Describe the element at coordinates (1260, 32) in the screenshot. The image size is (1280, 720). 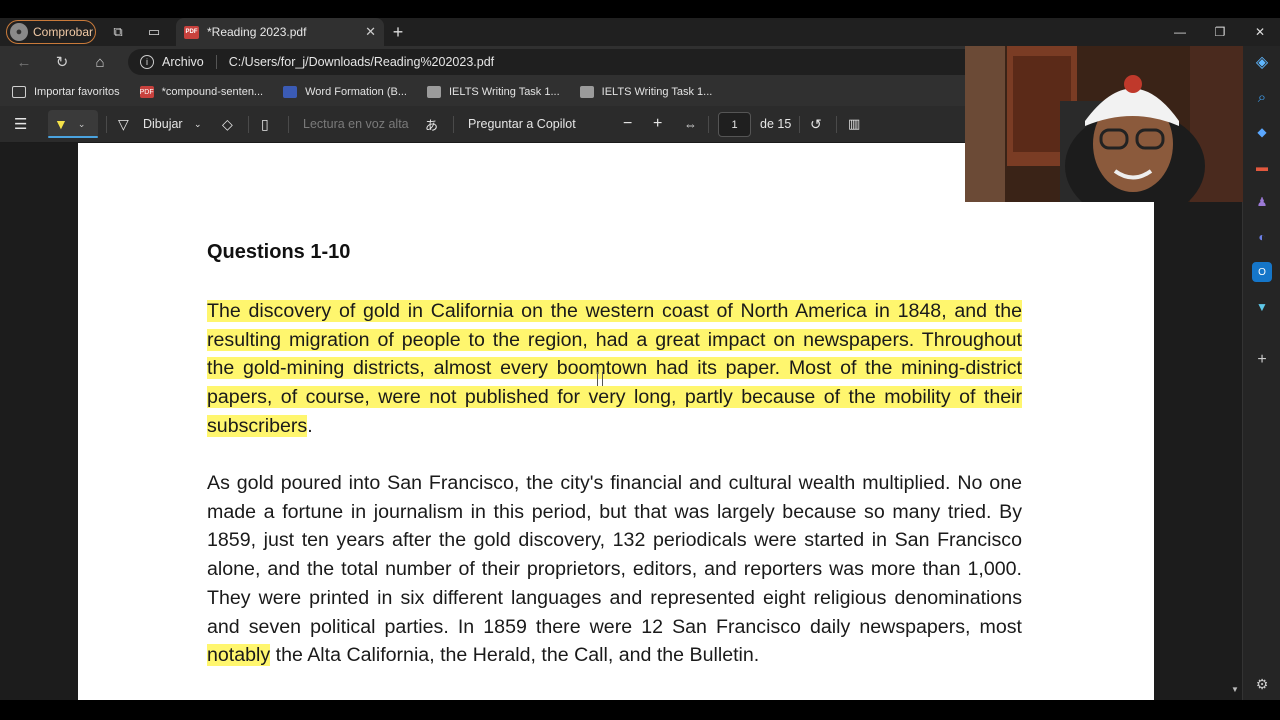
I see `close-window-button: ✕` at that location.